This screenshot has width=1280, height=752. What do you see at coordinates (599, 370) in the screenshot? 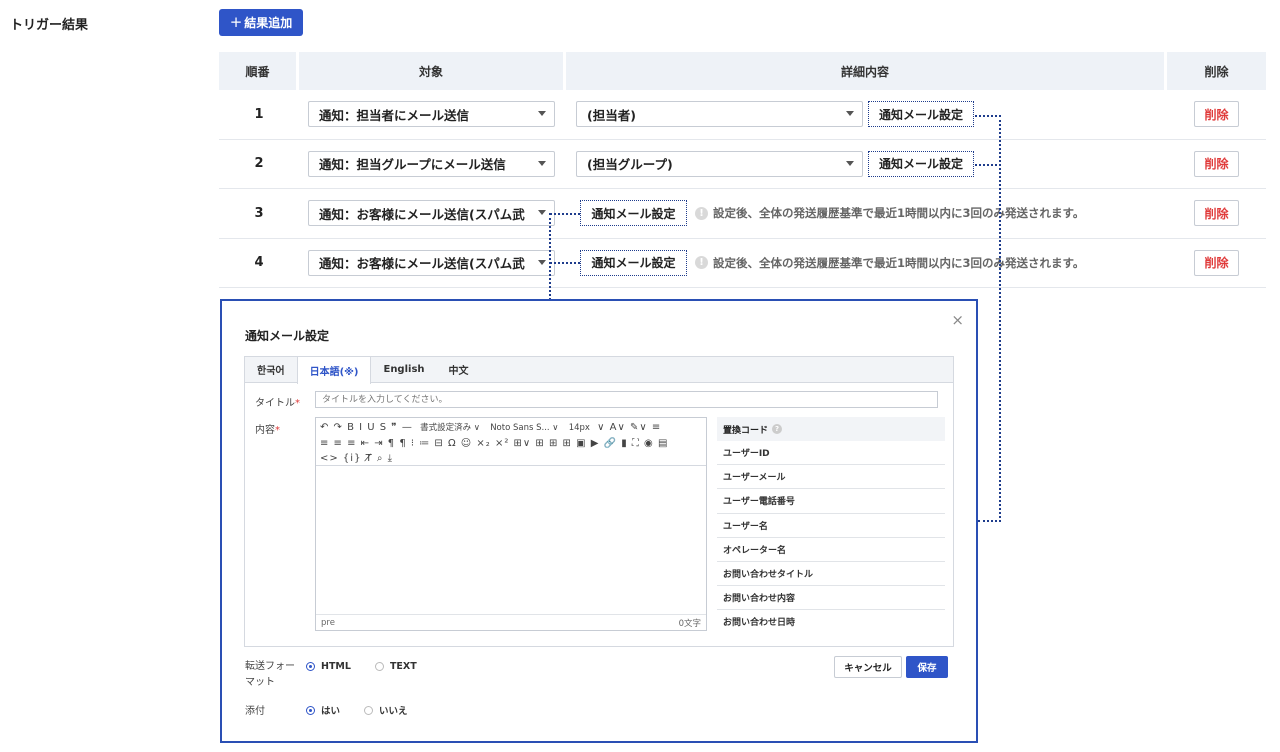
I see `language-tabs: 한국어 日本語(※) English 中文` at bounding box center [599, 370].